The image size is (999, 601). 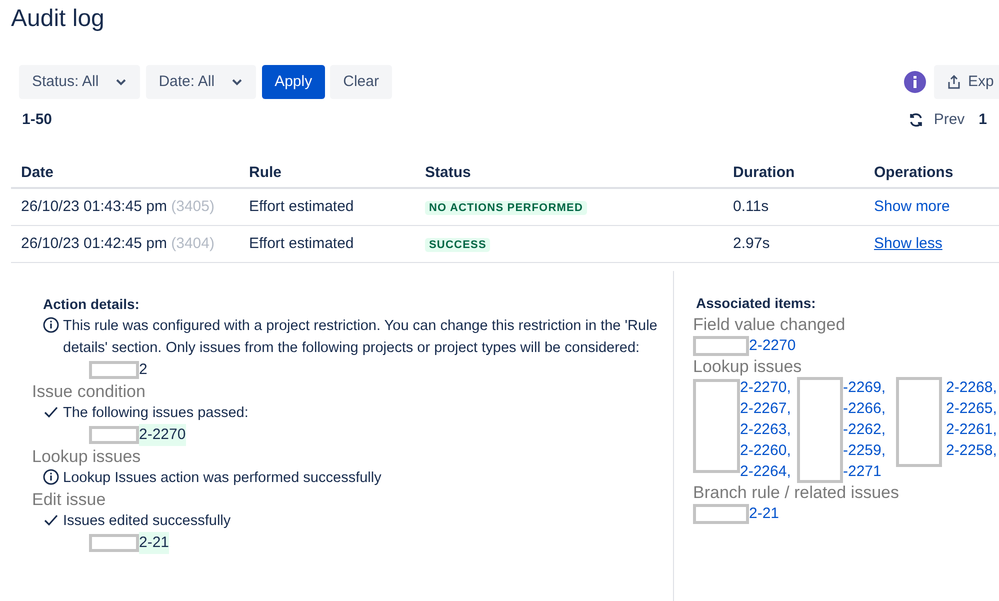 What do you see at coordinates (37, 172) in the screenshot?
I see `column-header: Date` at bounding box center [37, 172].